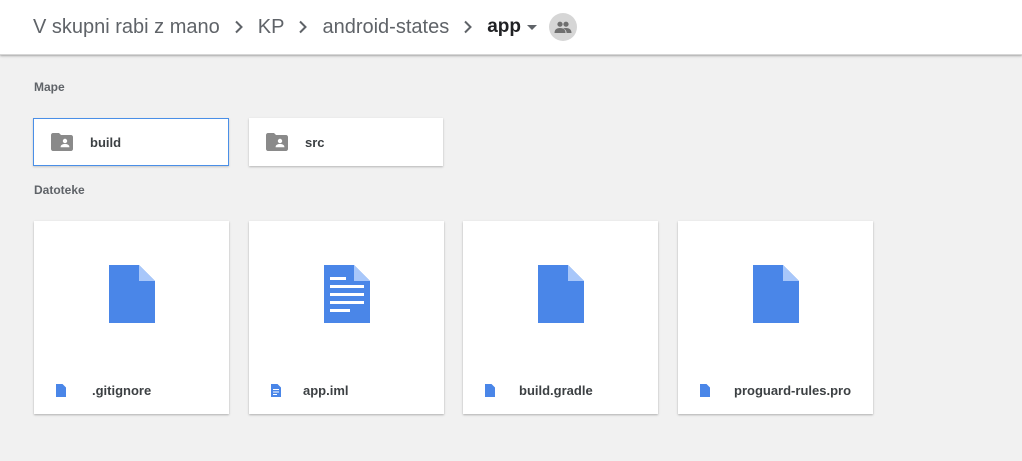  What do you see at coordinates (271, 27) in the screenshot?
I see `breadcrumb-item-kp: KP` at bounding box center [271, 27].